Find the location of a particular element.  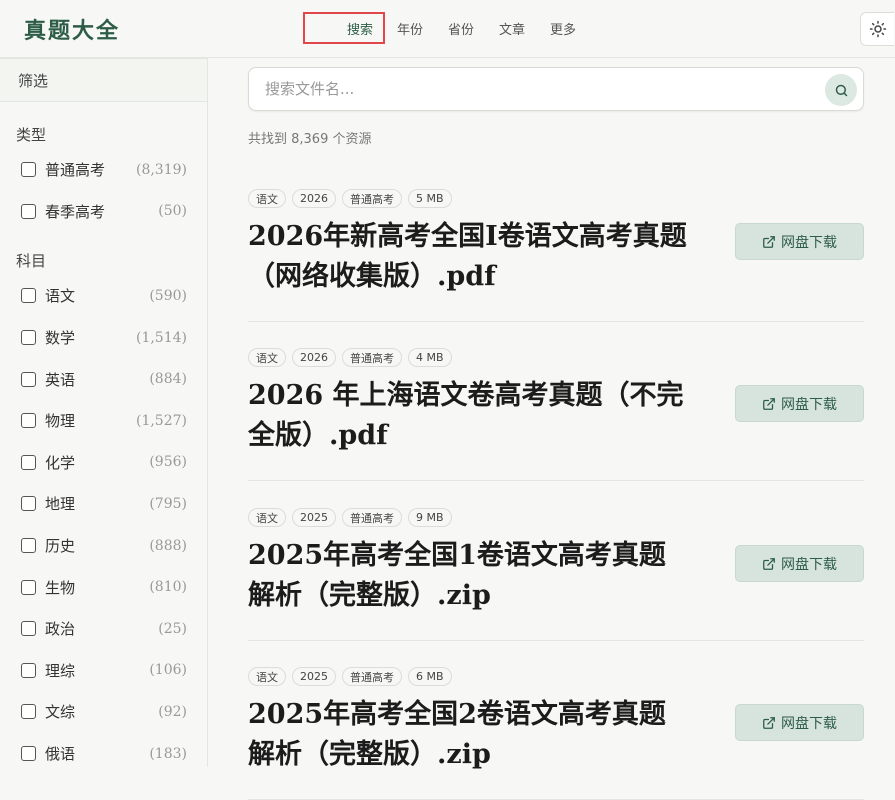

filter-option: 政治 (25) is located at coordinates (103, 629).